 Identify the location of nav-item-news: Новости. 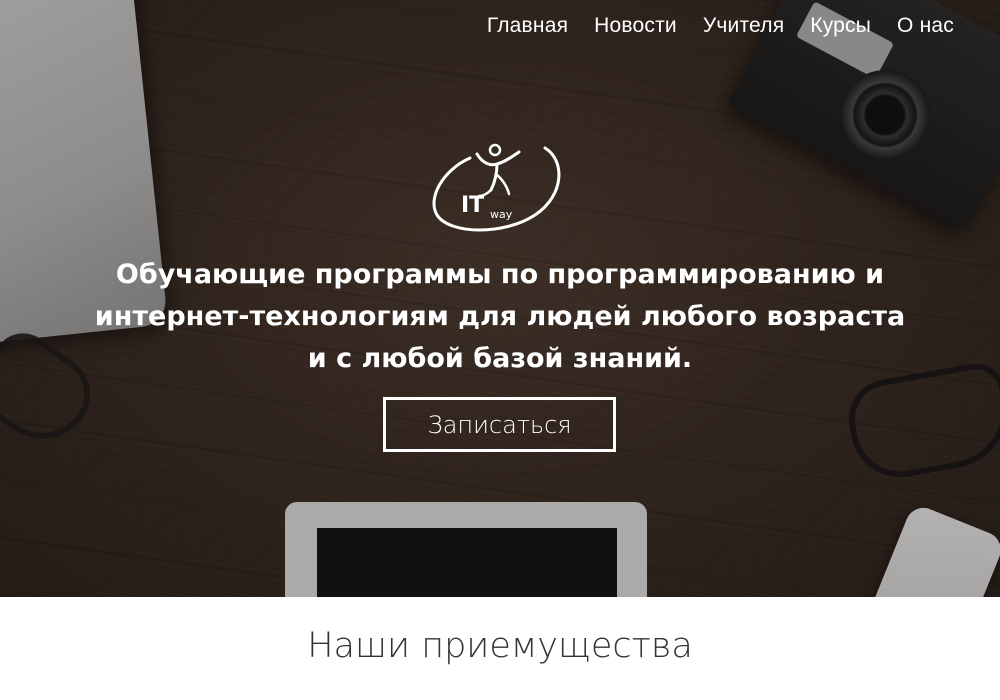
(635, 26).